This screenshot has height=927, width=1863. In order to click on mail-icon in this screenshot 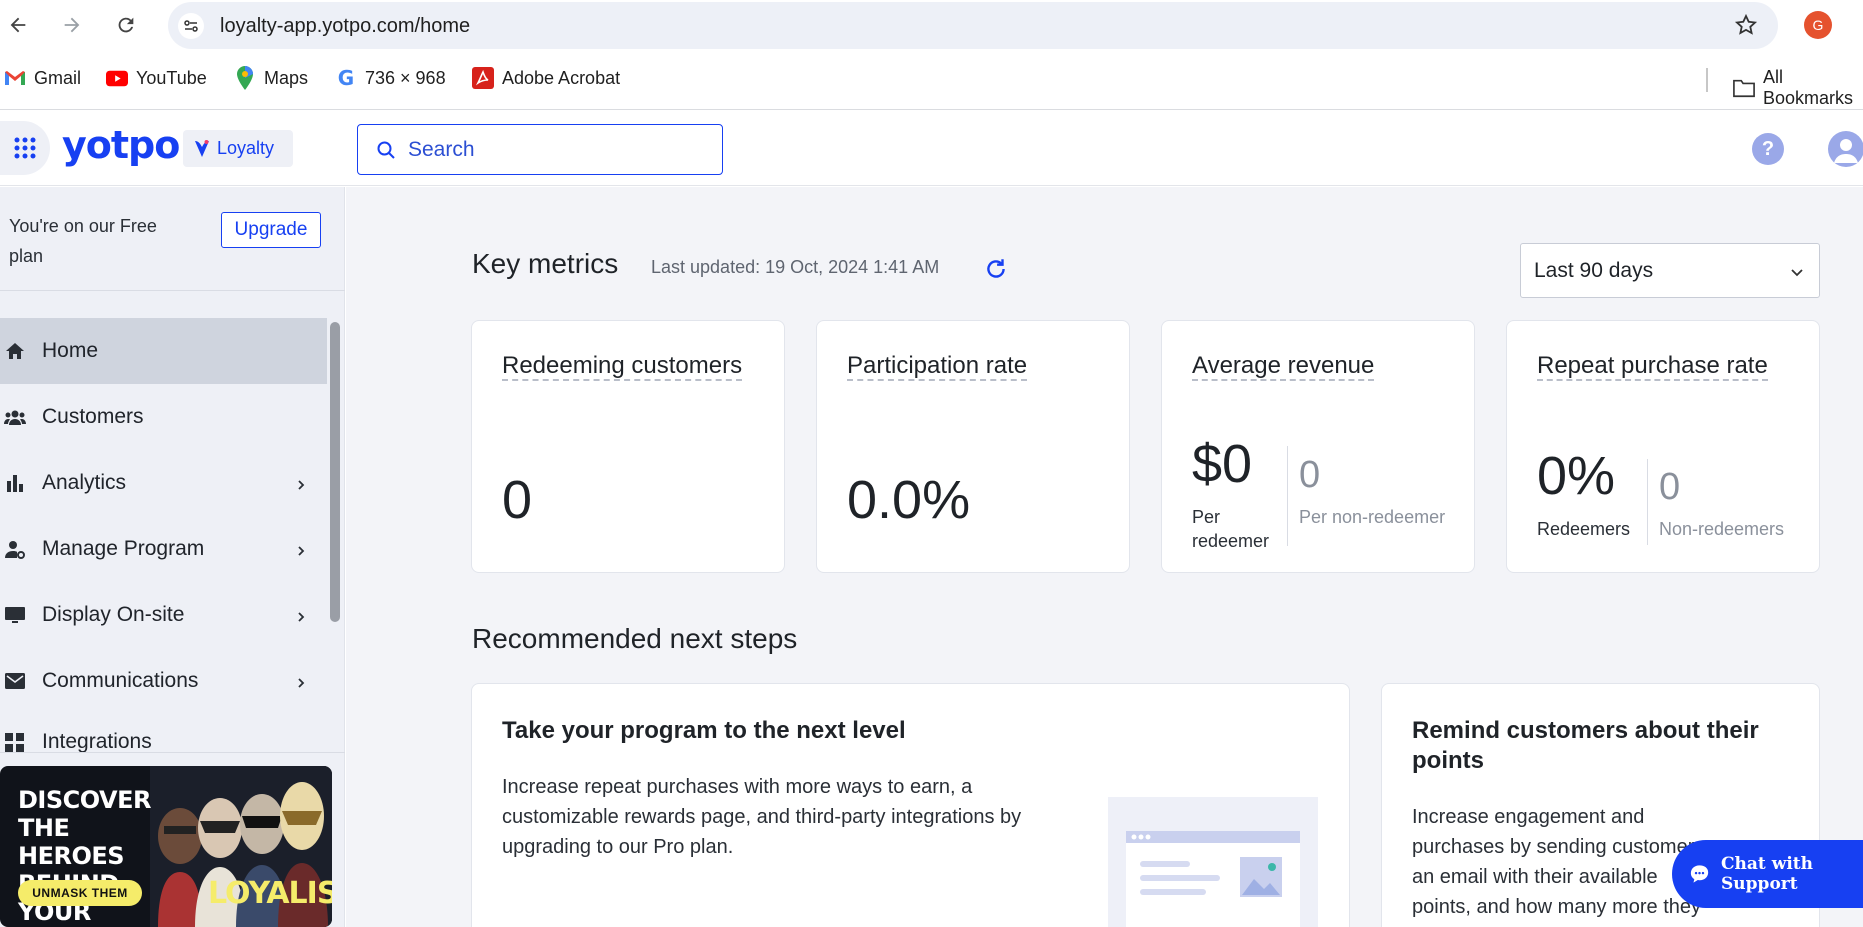, I will do `click(15, 681)`.